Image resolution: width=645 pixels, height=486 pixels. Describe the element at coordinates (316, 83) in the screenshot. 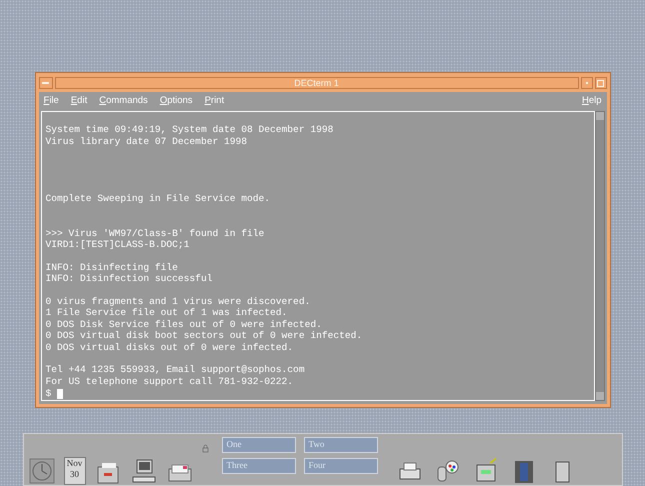

I see `window-title: DECterm 1` at that location.